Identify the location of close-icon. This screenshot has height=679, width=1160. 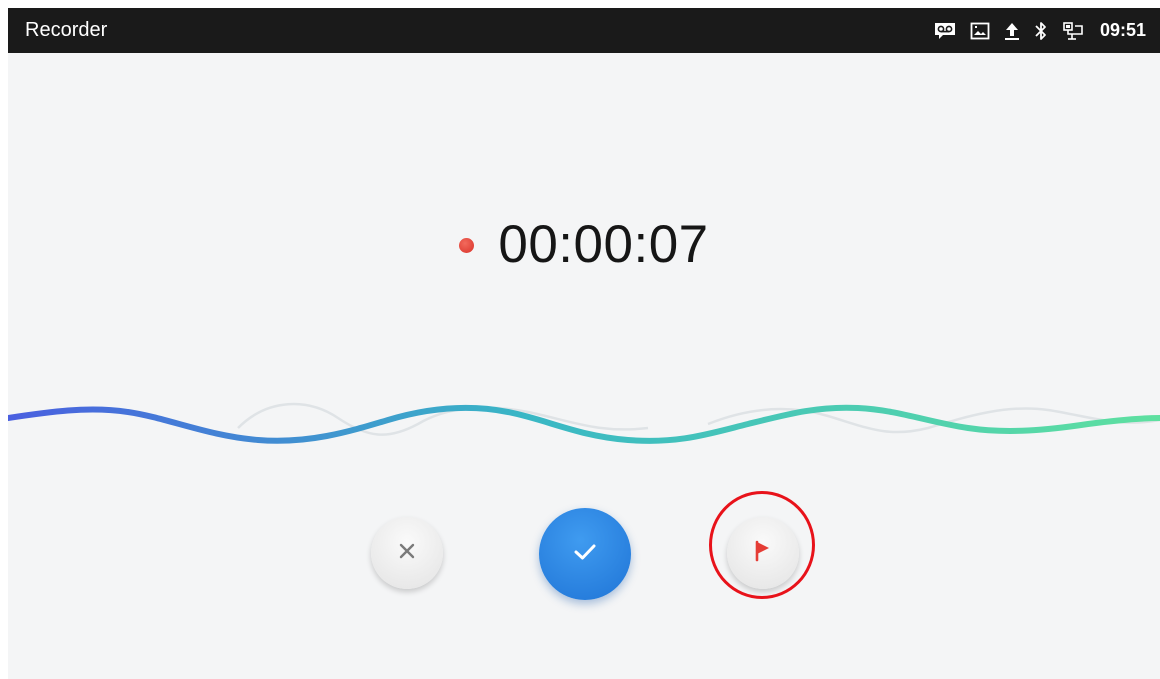
(407, 553).